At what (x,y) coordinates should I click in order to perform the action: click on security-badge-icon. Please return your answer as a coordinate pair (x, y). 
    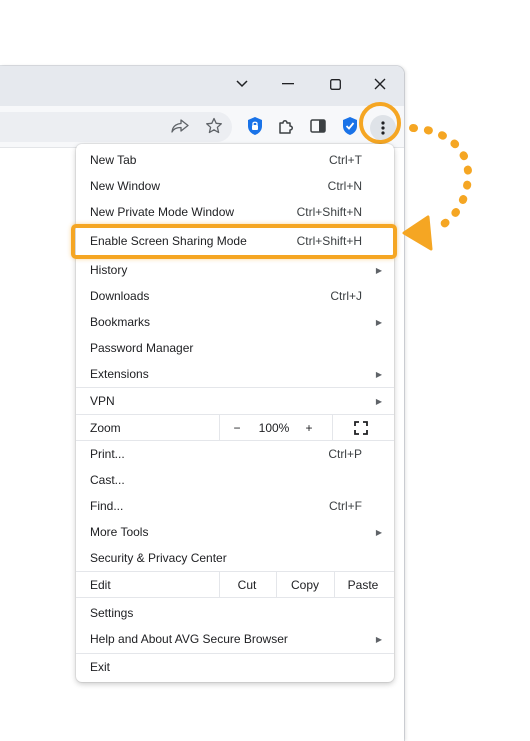
    Looking at the image, I should click on (350, 126).